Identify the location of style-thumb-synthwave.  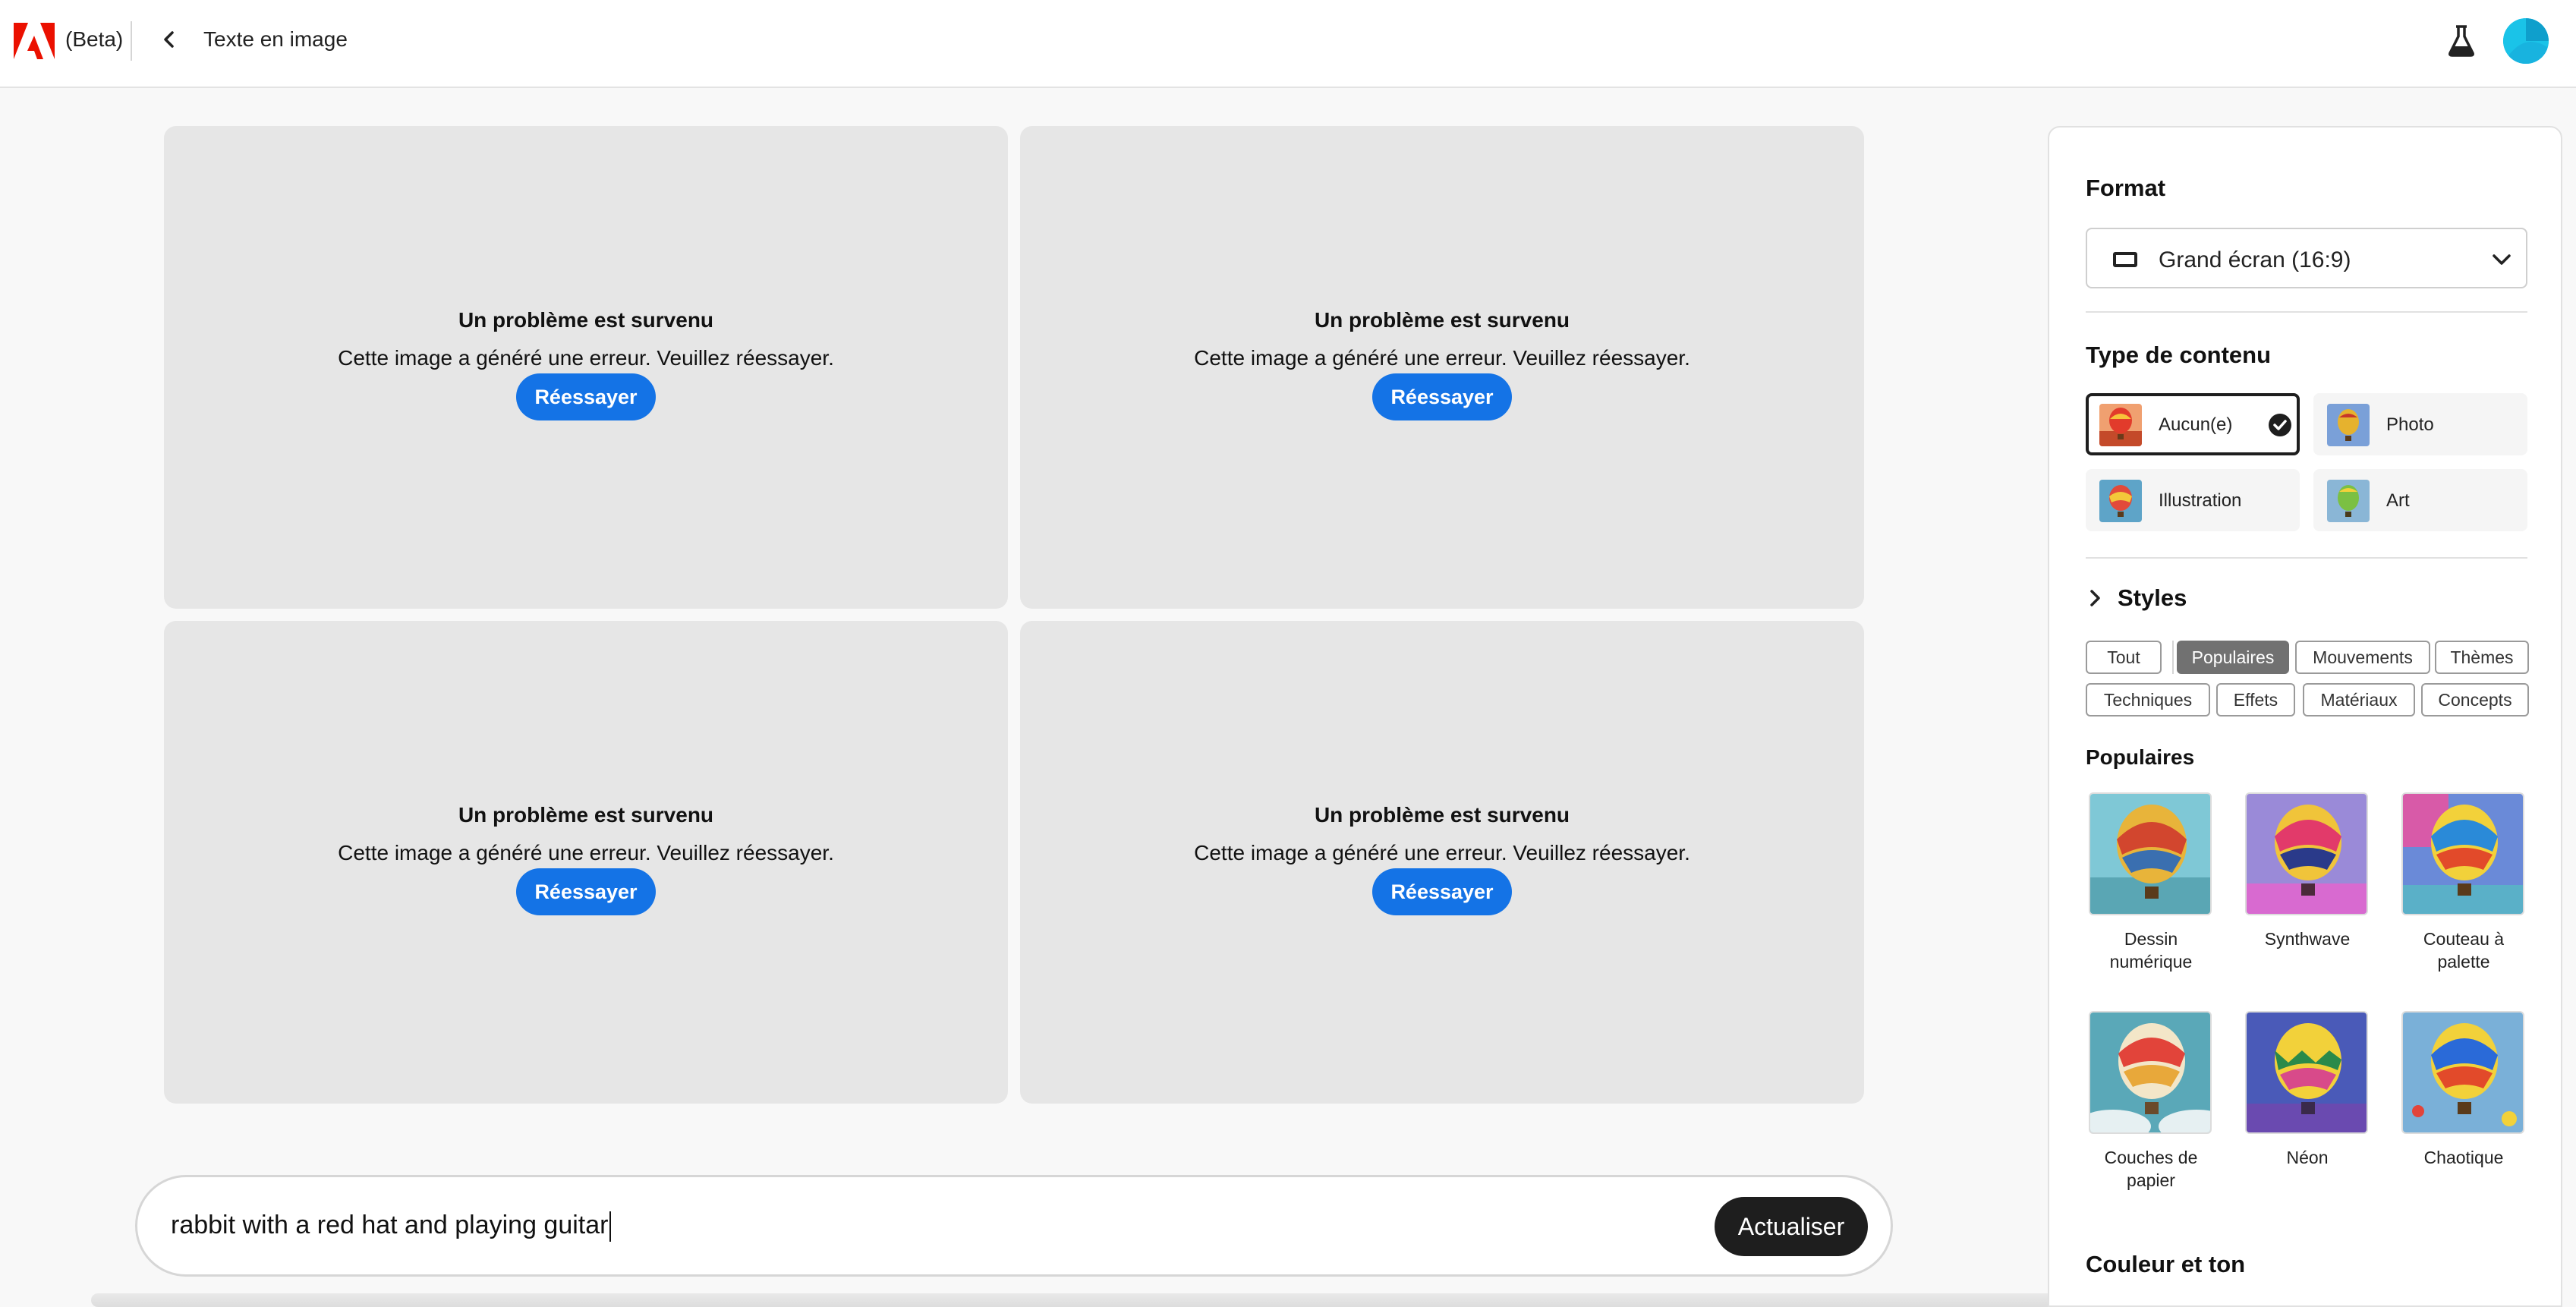
(2306, 853).